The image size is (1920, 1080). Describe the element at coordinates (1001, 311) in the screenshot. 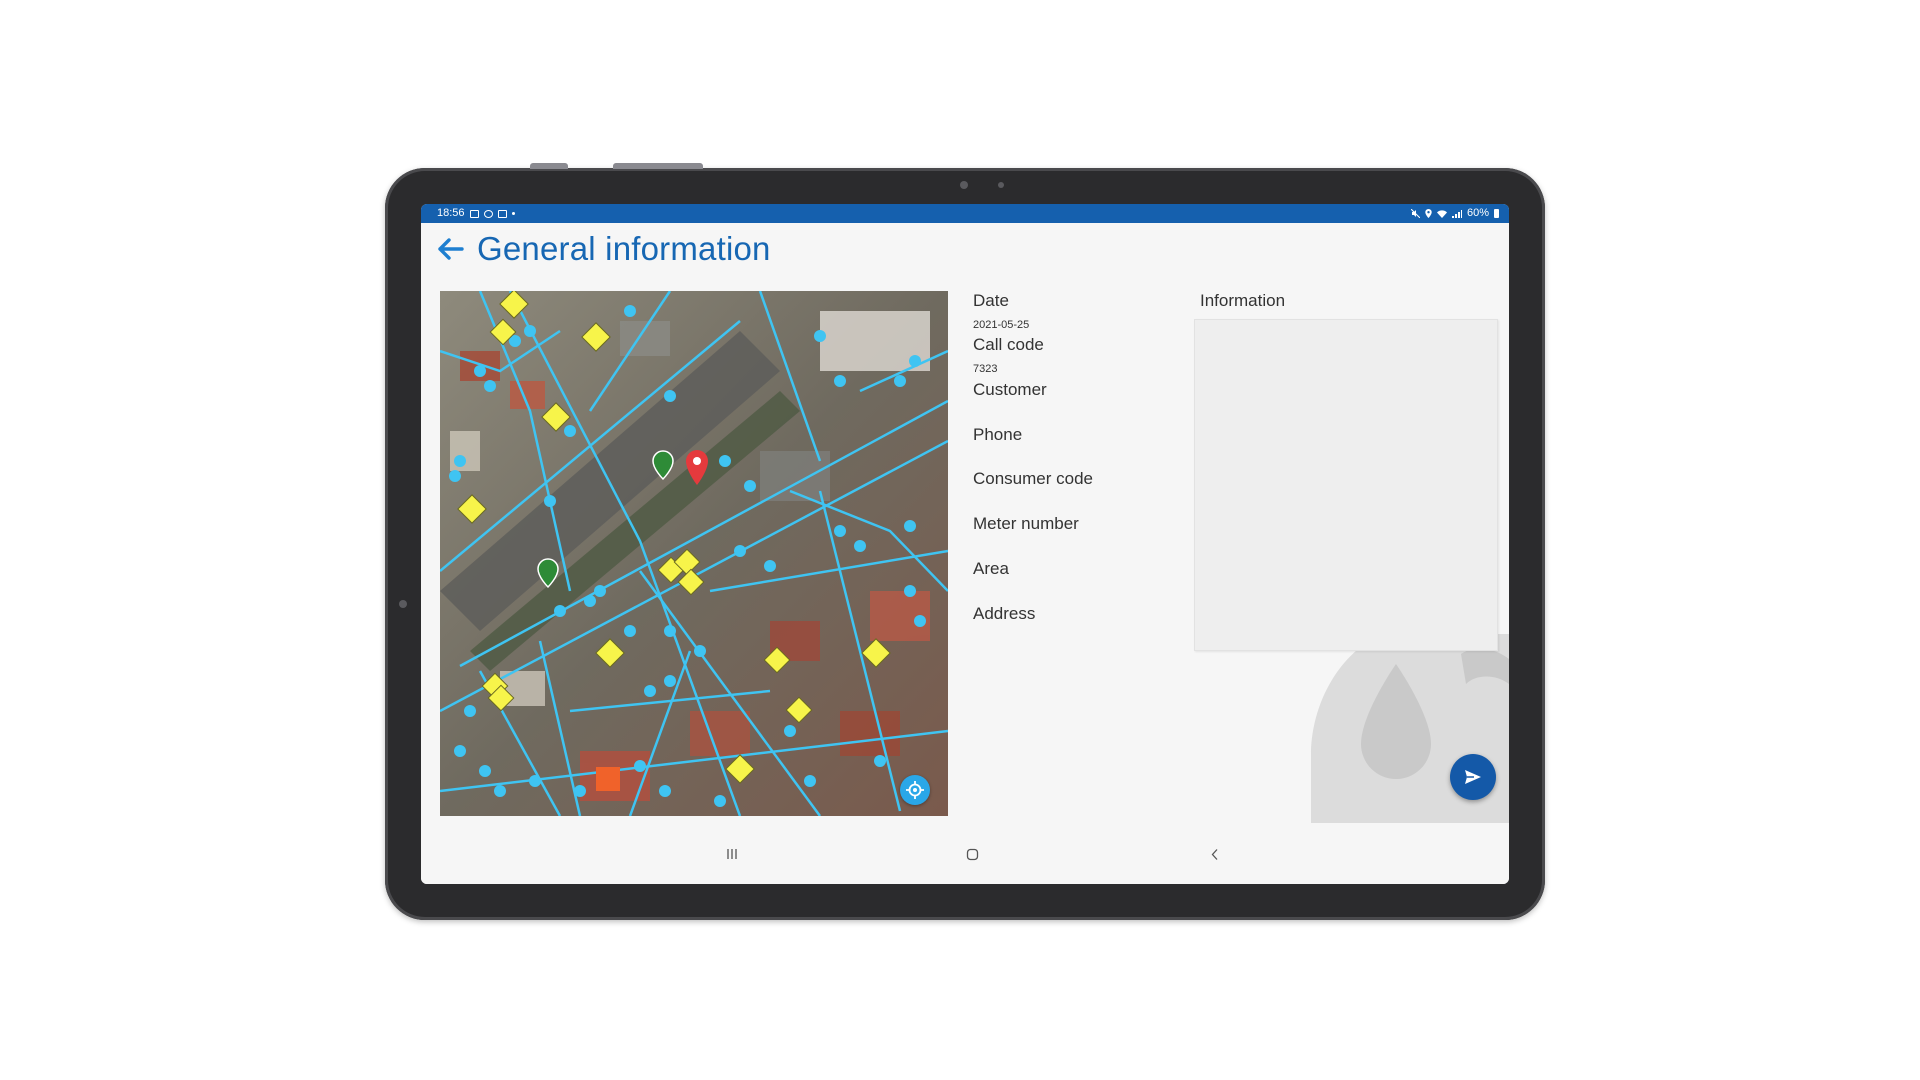

I see `field-date: Date 2021-05-25` at that location.